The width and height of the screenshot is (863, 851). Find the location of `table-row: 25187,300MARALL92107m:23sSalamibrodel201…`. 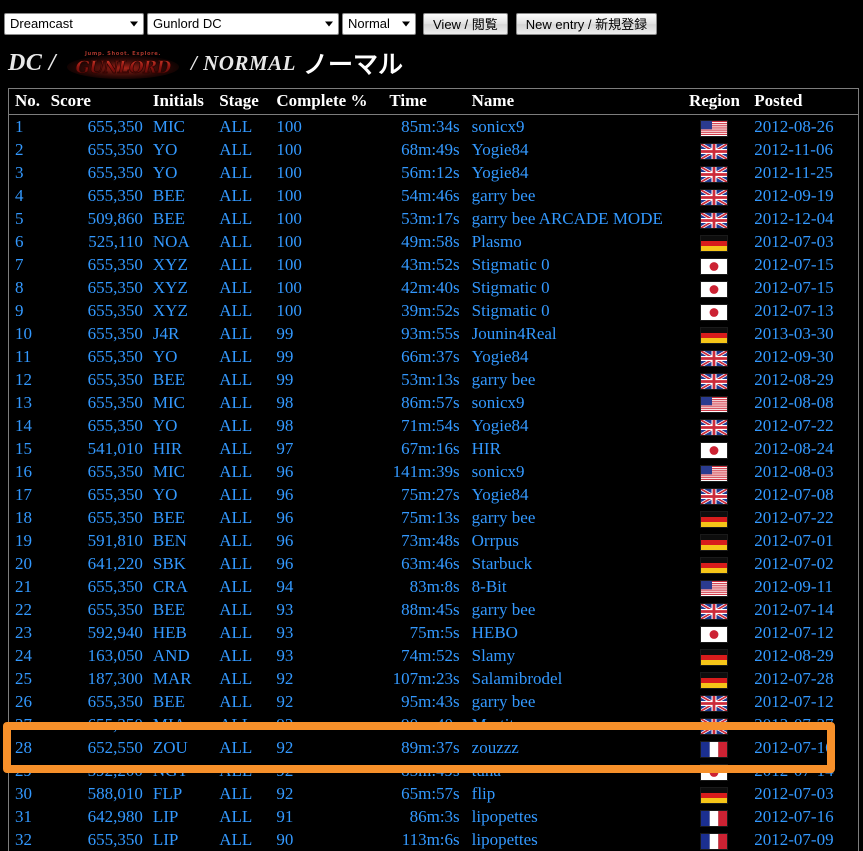

table-row: 25187,300MARALL92107m:23sSalamibrodel201… is located at coordinates (433, 678).